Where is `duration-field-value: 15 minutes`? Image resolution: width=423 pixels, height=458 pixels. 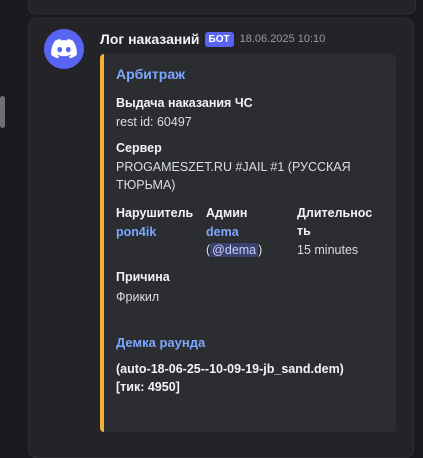 duration-field-value: 15 minutes is located at coordinates (328, 250).